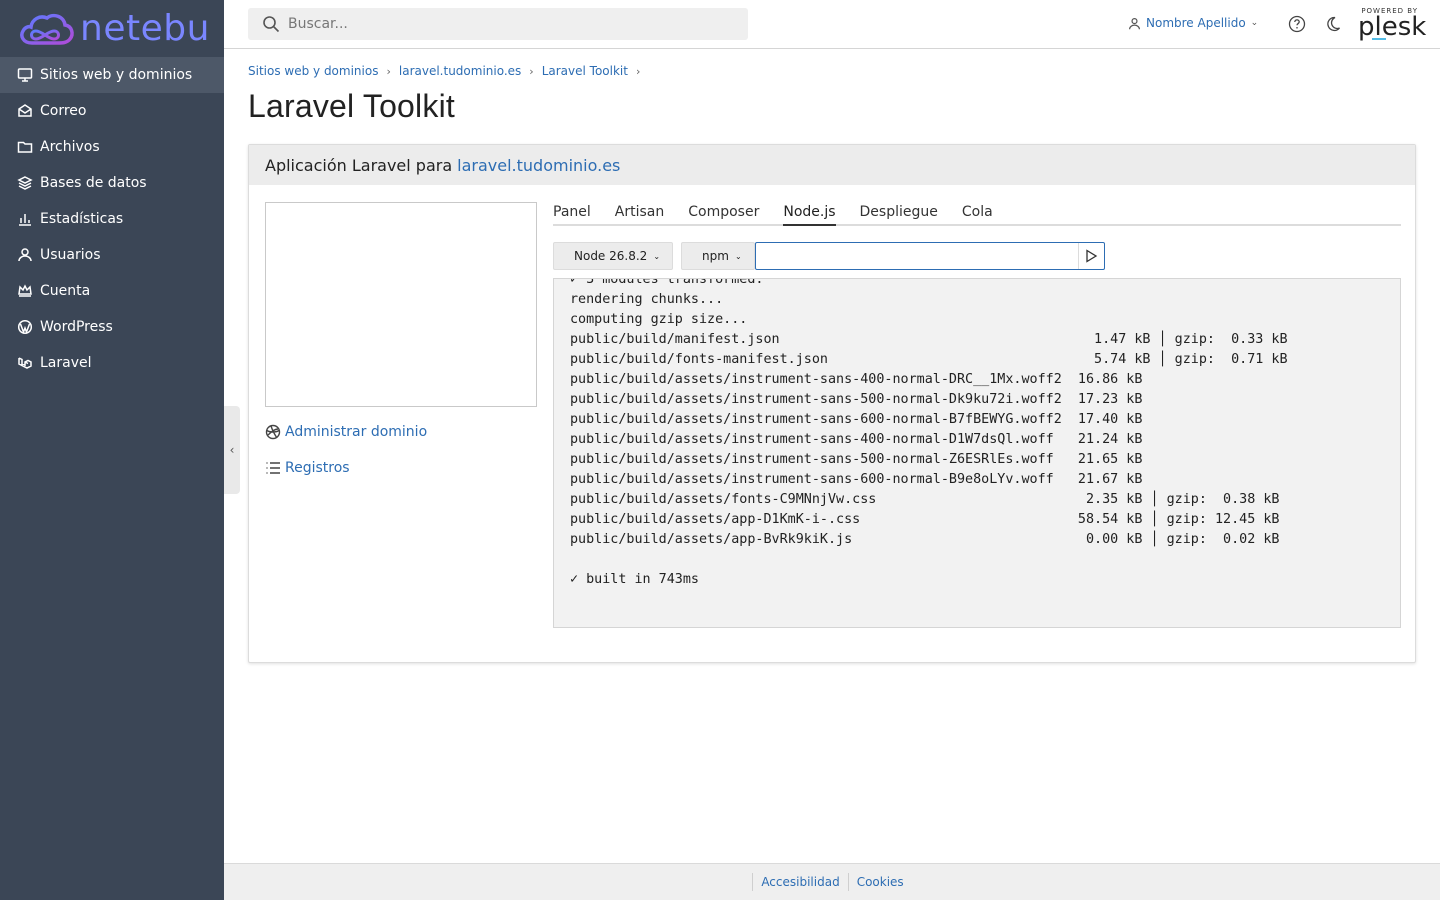 Image resolution: width=1440 pixels, height=900 pixels. What do you see at coordinates (723, 213) in the screenshot?
I see `tab-composer: Composer` at bounding box center [723, 213].